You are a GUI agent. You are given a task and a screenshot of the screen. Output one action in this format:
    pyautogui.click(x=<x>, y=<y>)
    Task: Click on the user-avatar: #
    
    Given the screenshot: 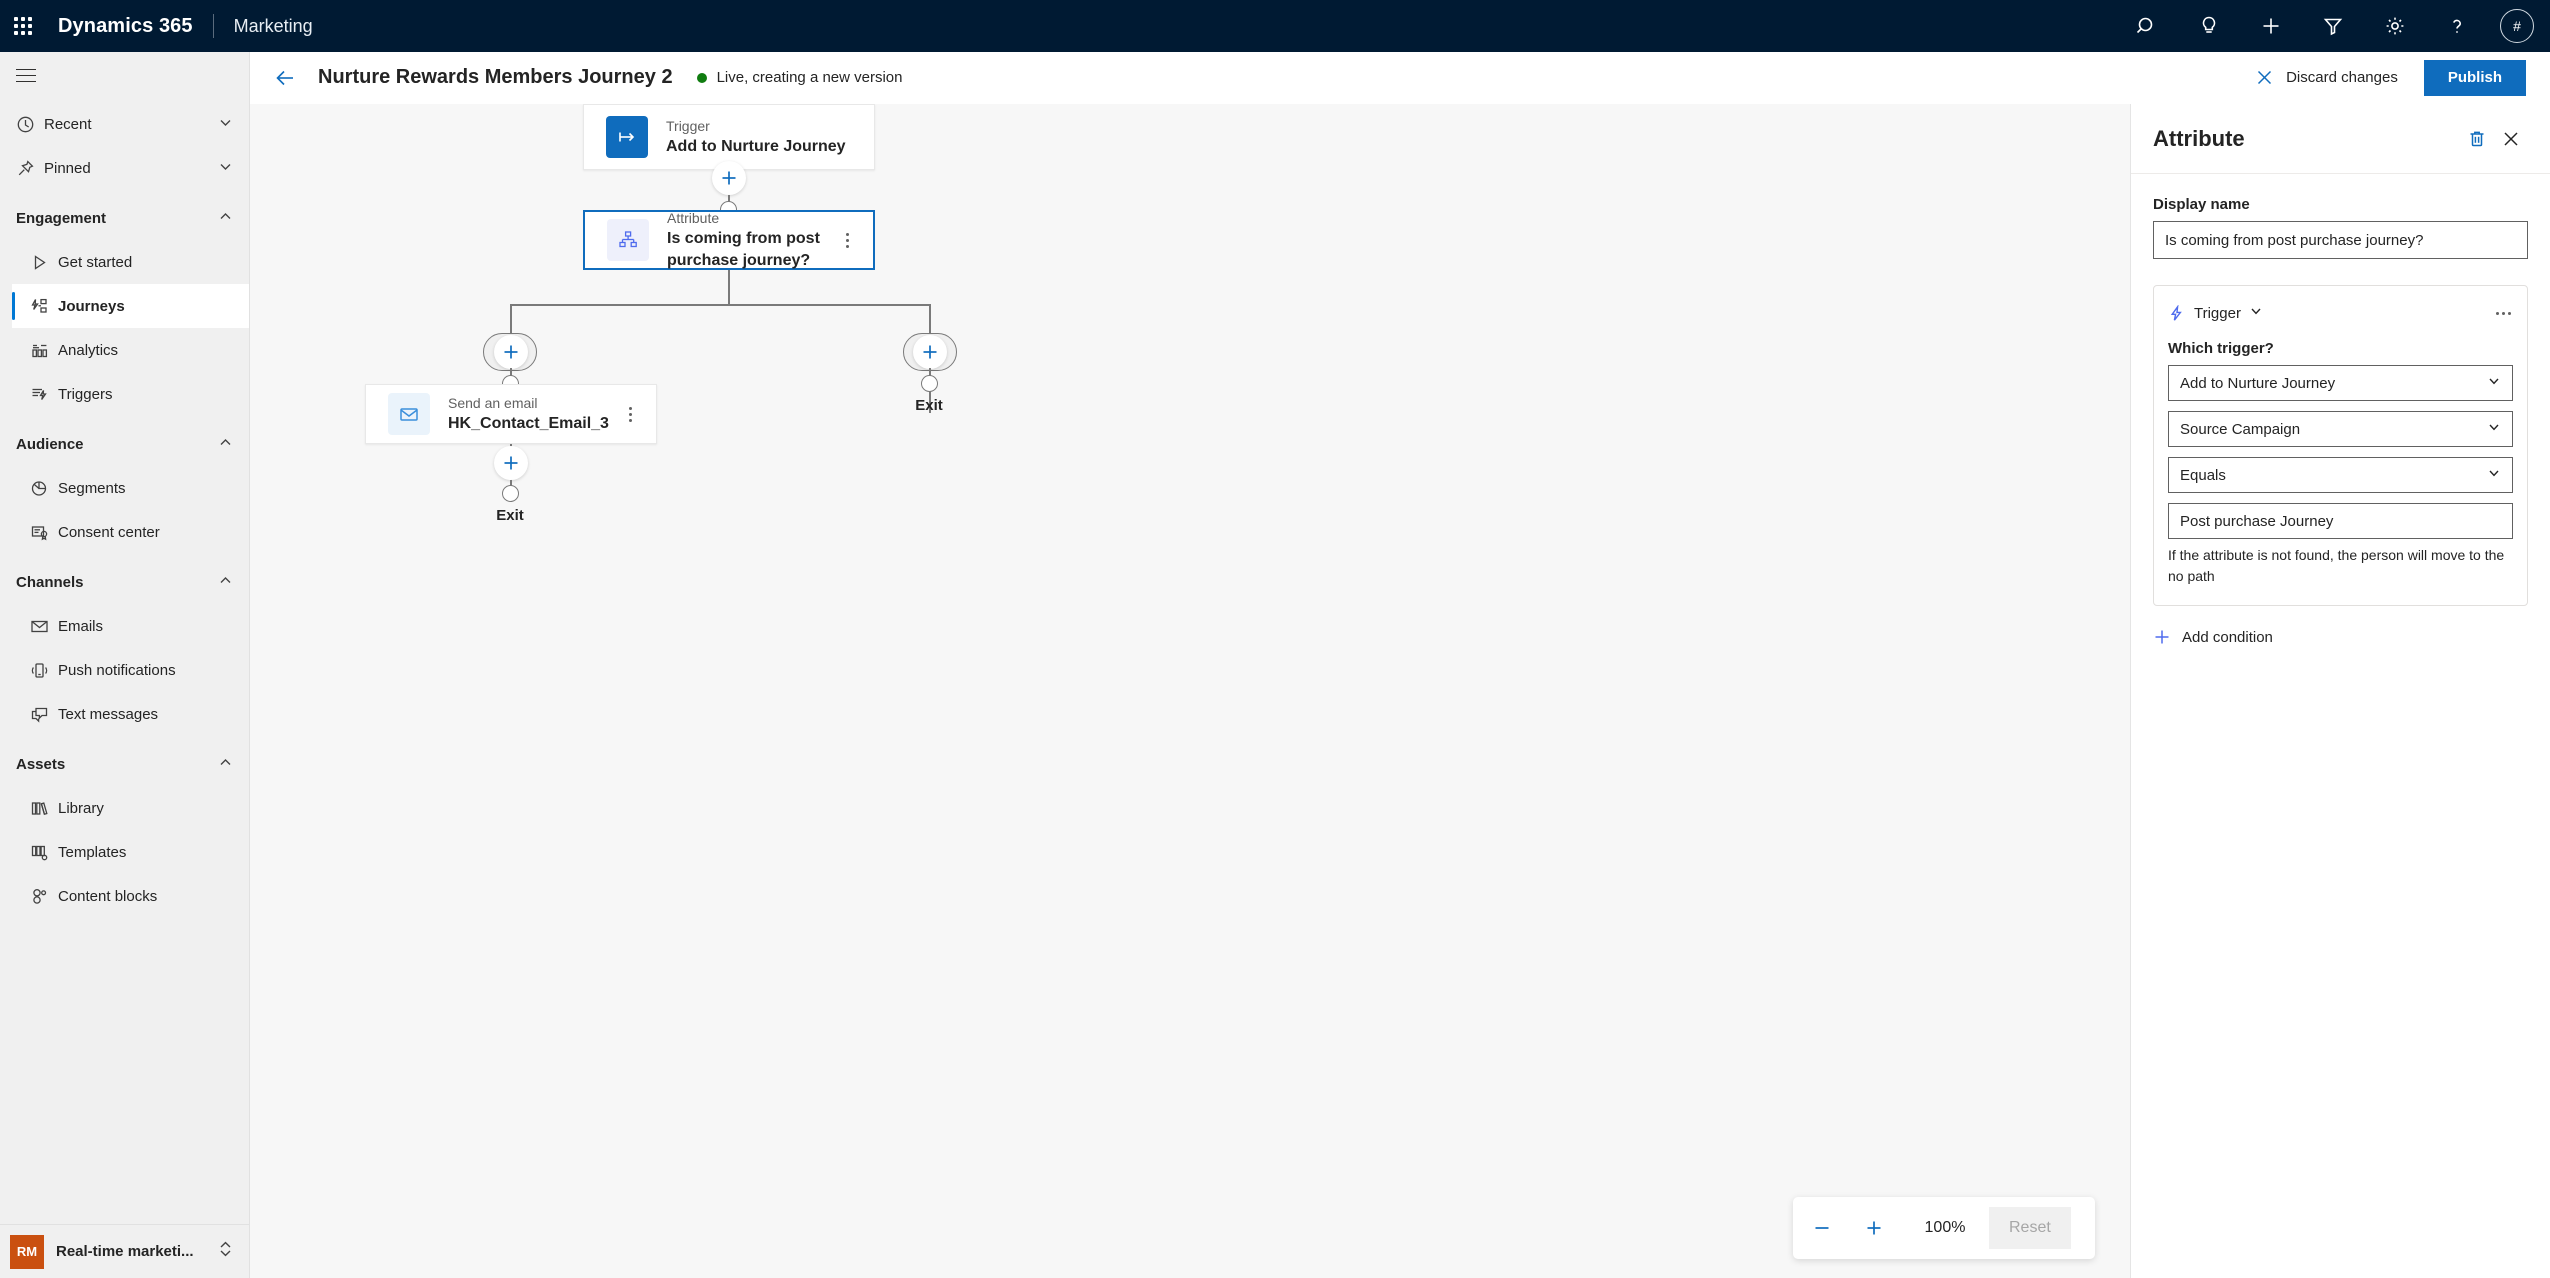 What is the action you would take?
    pyautogui.click(x=2517, y=26)
    